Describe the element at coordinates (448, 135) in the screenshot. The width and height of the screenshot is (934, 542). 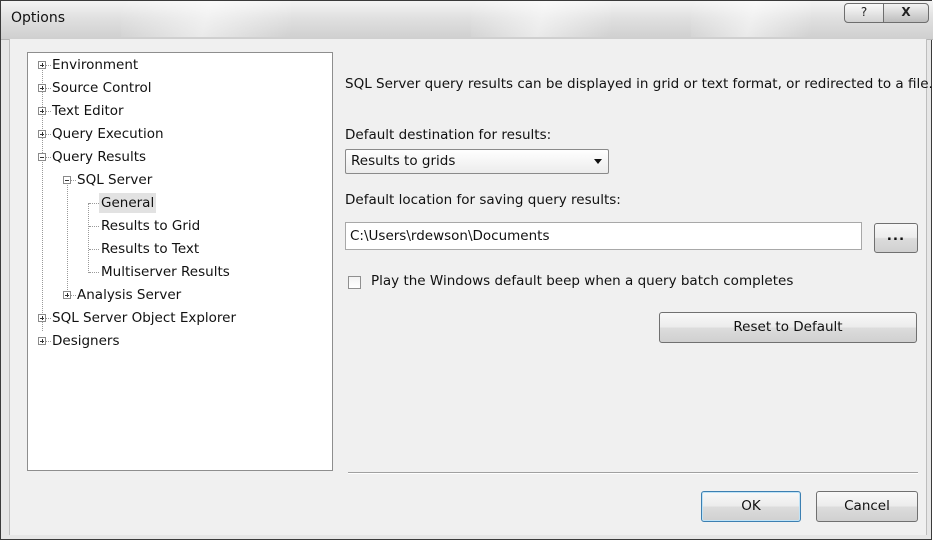
I see `destination-label: Default destination for results:` at that location.